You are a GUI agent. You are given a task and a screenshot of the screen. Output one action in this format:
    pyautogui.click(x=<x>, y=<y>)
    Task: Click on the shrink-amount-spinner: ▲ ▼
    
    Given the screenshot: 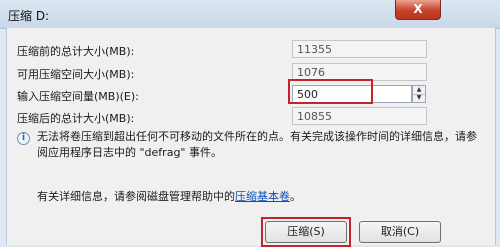 What is the action you would take?
    pyautogui.click(x=419, y=94)
    